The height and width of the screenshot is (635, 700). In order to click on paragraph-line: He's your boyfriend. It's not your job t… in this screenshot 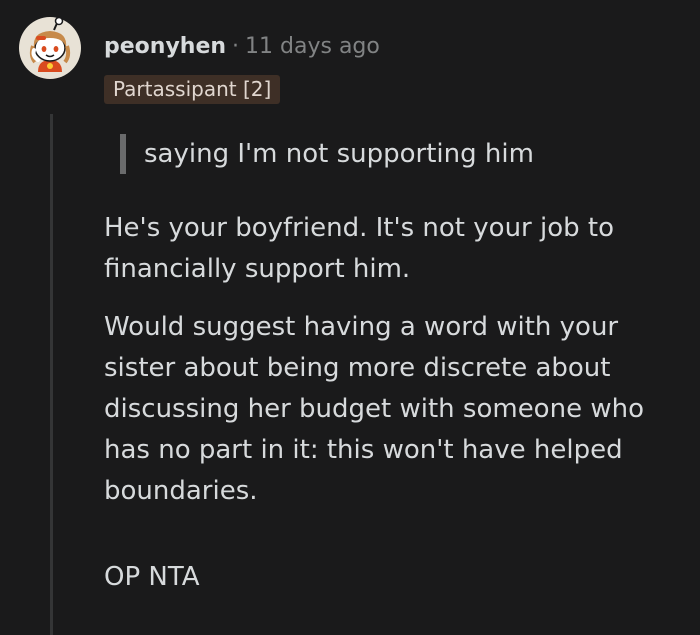, I will do `click(359, 228)`.